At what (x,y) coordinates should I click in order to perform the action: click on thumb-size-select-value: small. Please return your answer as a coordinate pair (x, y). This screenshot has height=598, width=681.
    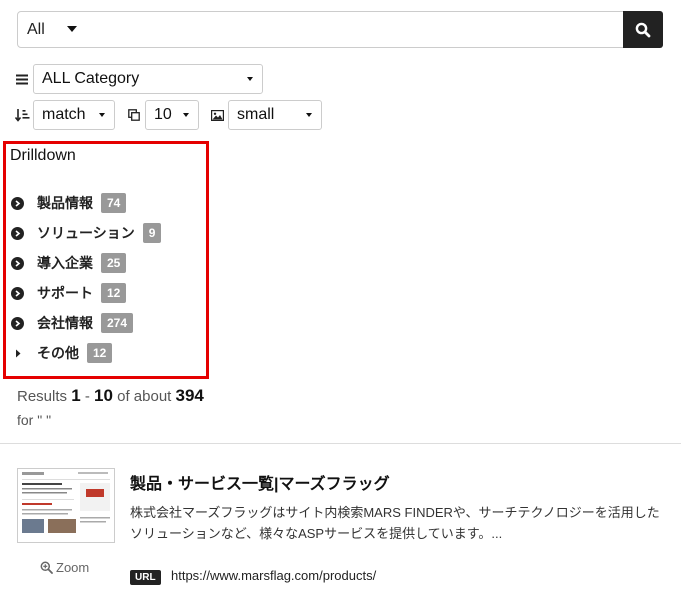
    Looking at the image, I should click on (256, 114).